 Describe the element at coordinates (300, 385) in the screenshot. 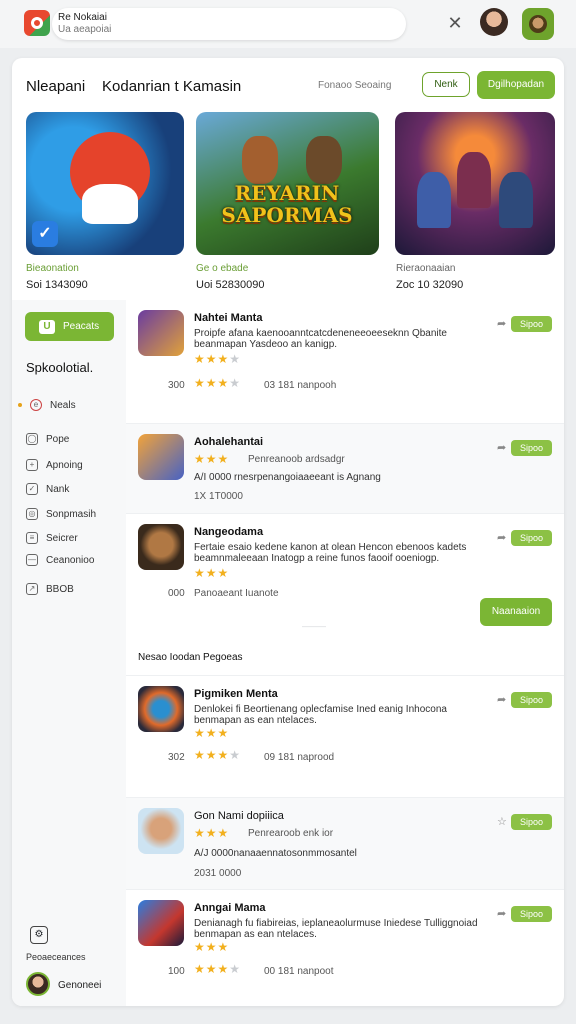

I see `row-meta-info: 03 181 nanpooh` at that location.